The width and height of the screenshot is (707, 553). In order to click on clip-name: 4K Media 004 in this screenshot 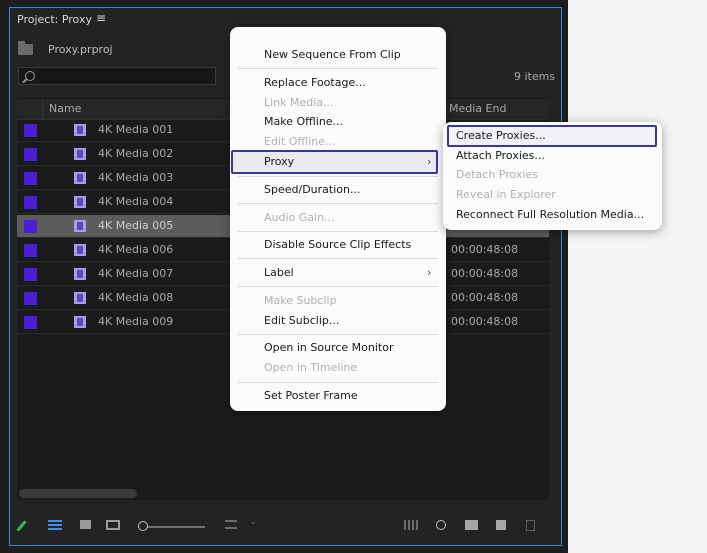, I will do `click(136, 201)`.